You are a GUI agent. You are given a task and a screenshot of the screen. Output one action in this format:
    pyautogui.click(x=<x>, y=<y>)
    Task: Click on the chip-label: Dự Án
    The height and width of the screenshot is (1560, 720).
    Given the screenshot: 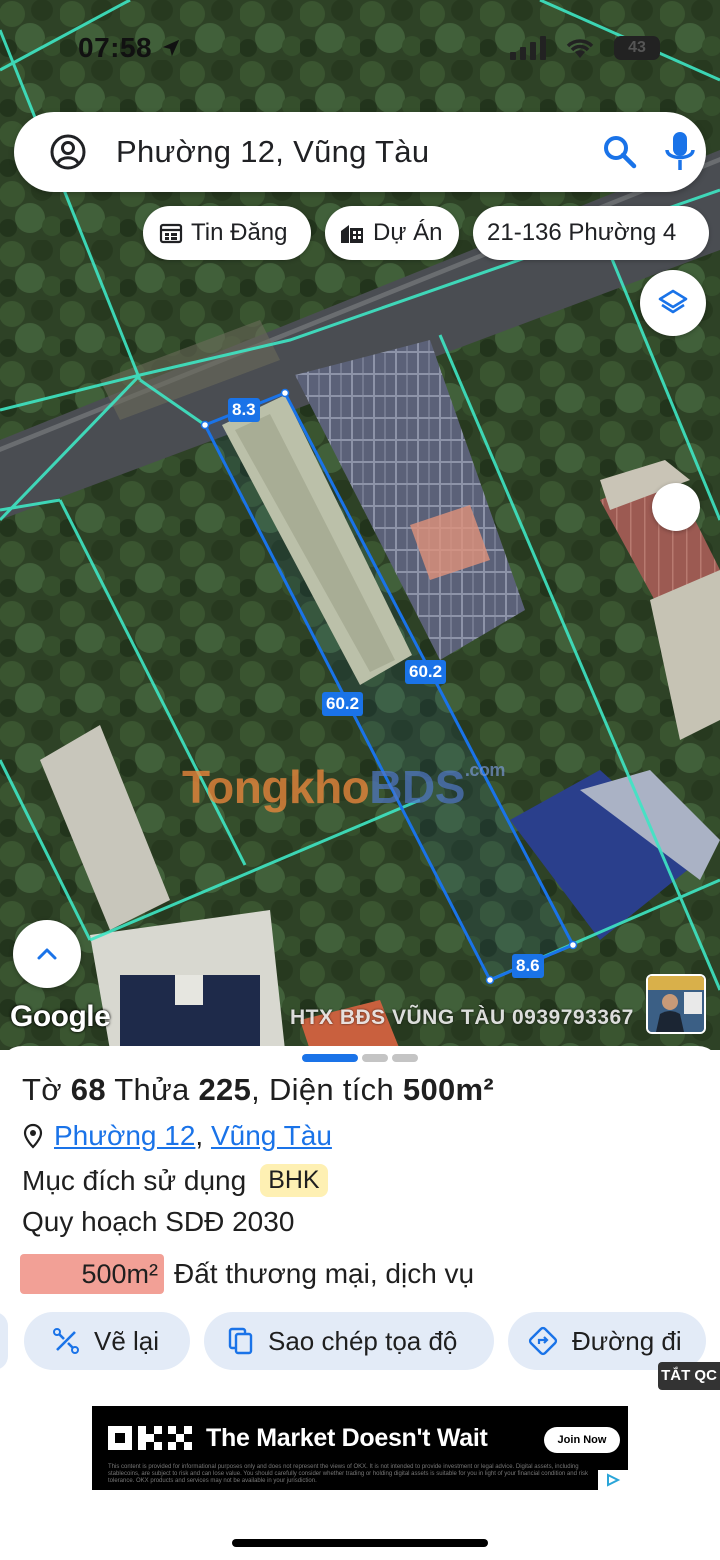 What is the action you would take?
    pyautogui.click(x=408, y=232)
    